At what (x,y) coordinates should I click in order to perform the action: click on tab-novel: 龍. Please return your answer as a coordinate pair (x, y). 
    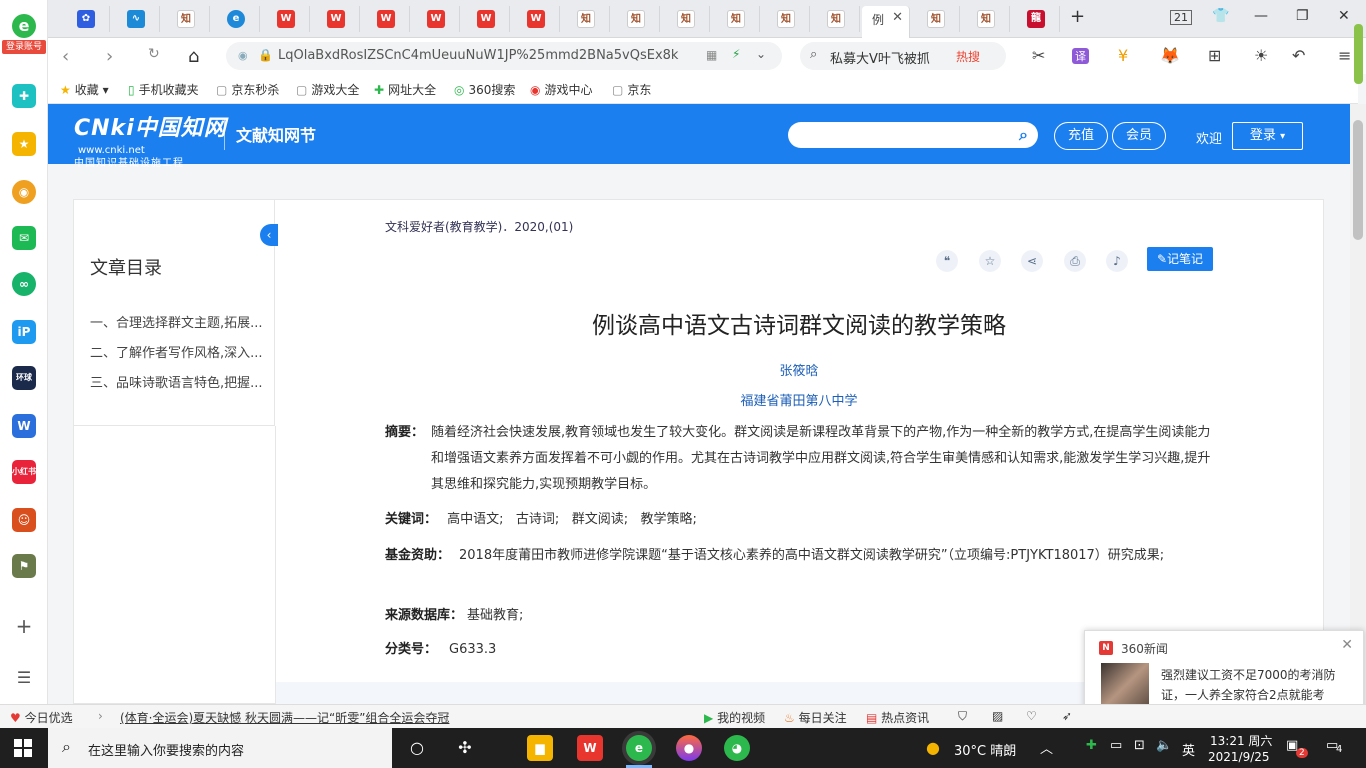
    Looking at the image, I should click on (1036, 19).